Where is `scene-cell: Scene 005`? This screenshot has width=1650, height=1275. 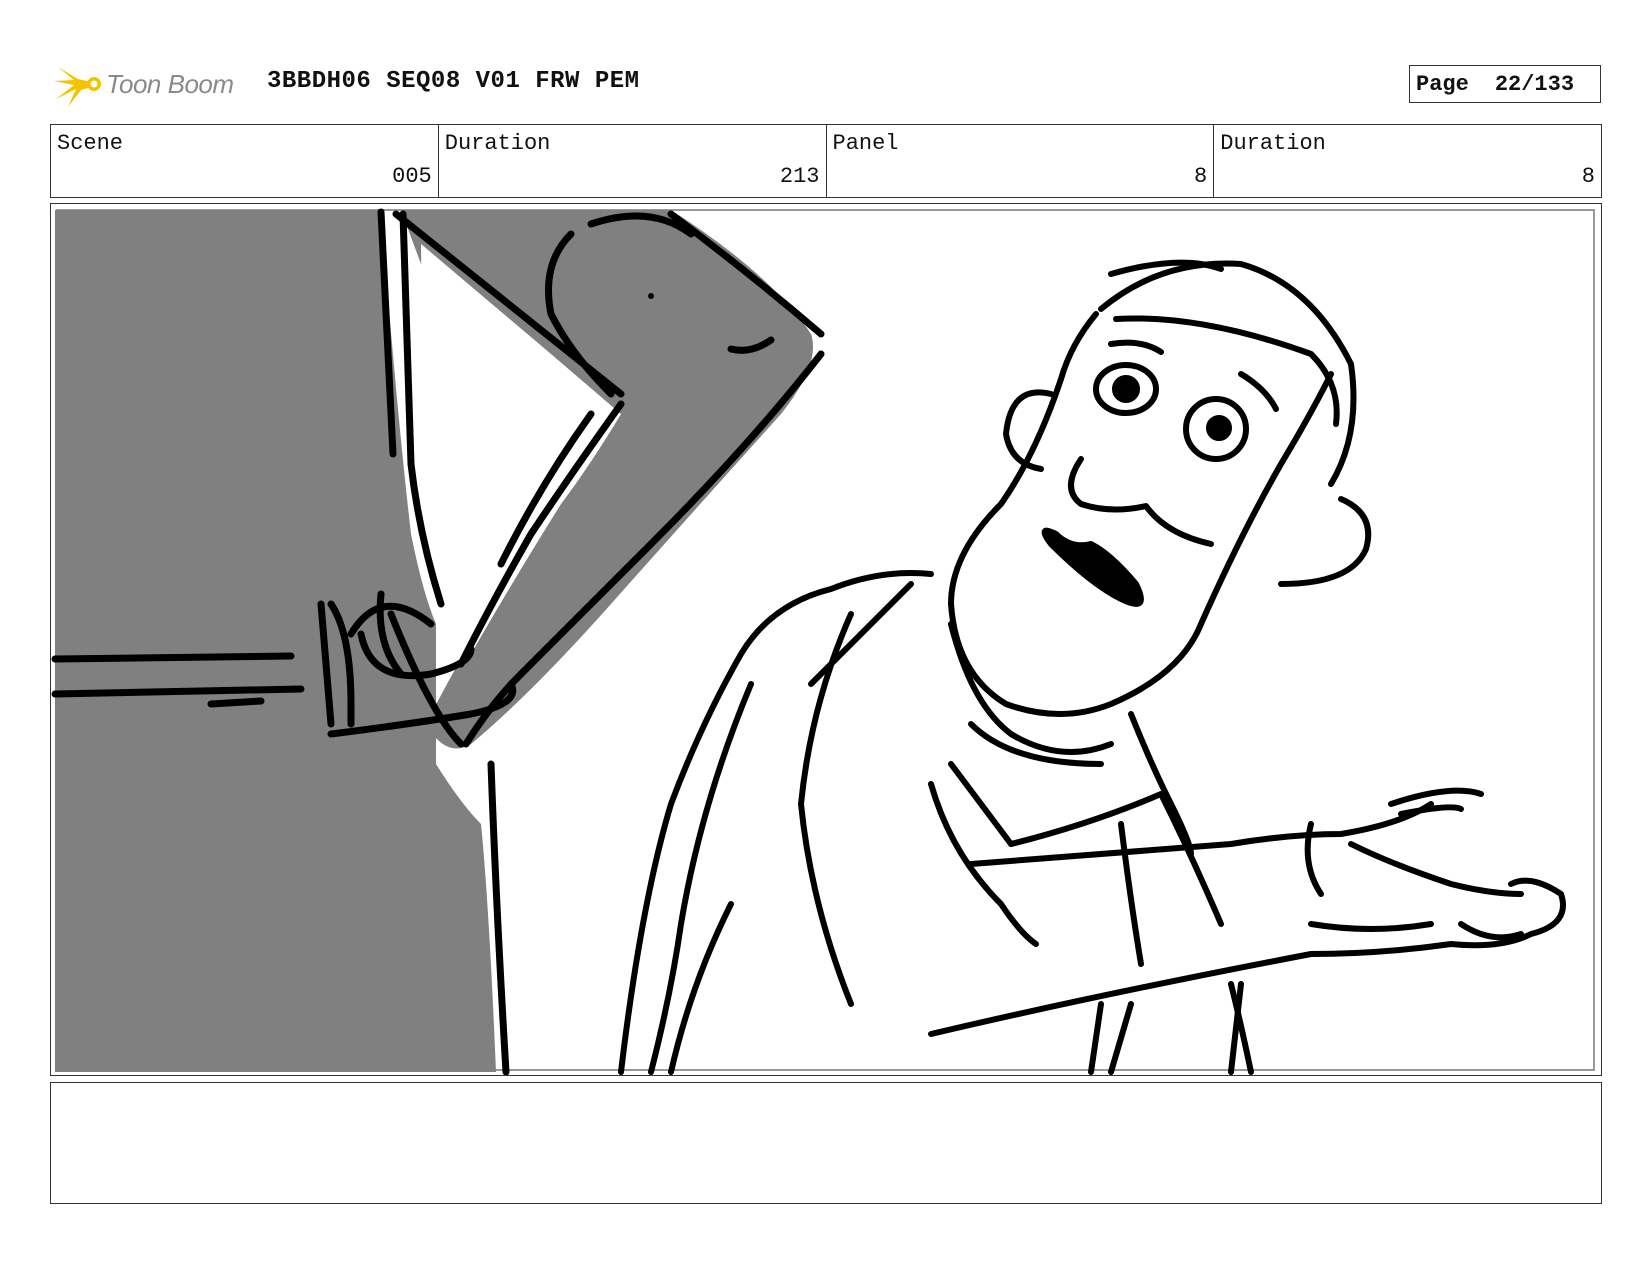
scene-cell: Scene 005 is located at coordinates (245, 161).